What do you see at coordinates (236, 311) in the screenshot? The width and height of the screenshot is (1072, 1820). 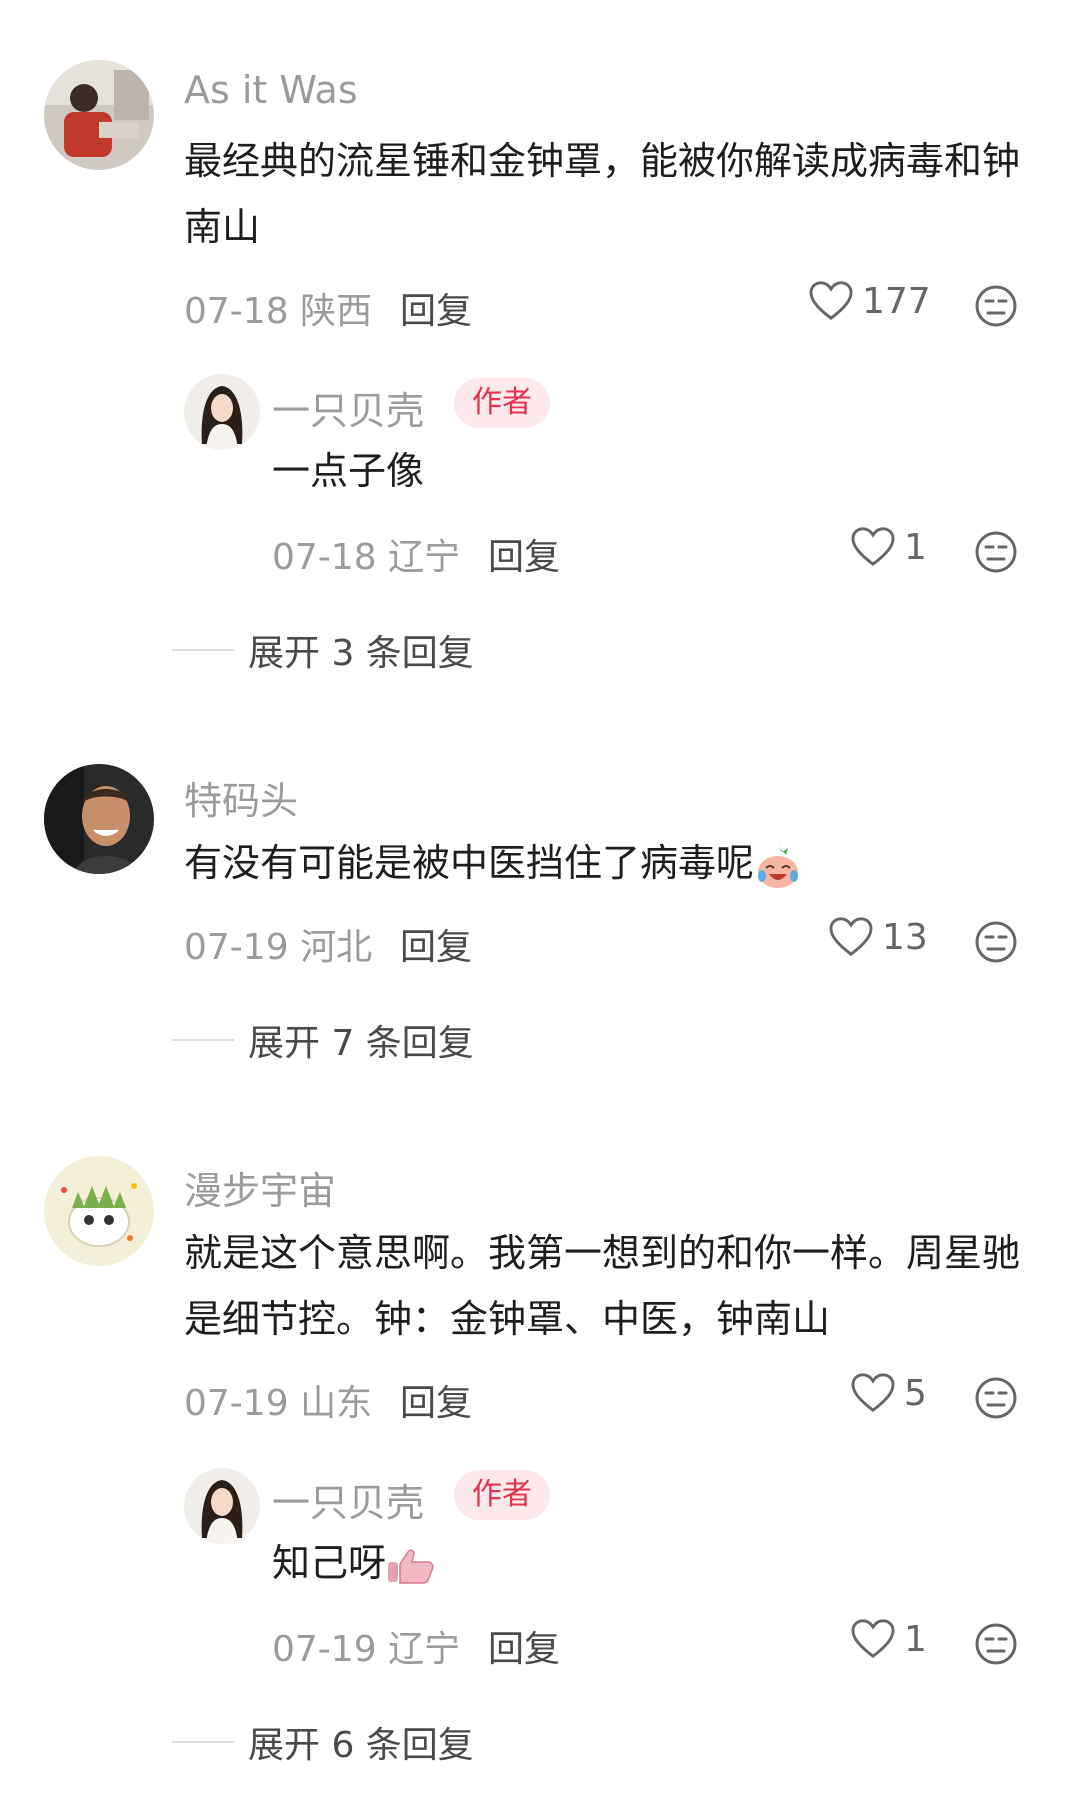 I see `comment-date: 07-18` at bounding box center [236, 311].